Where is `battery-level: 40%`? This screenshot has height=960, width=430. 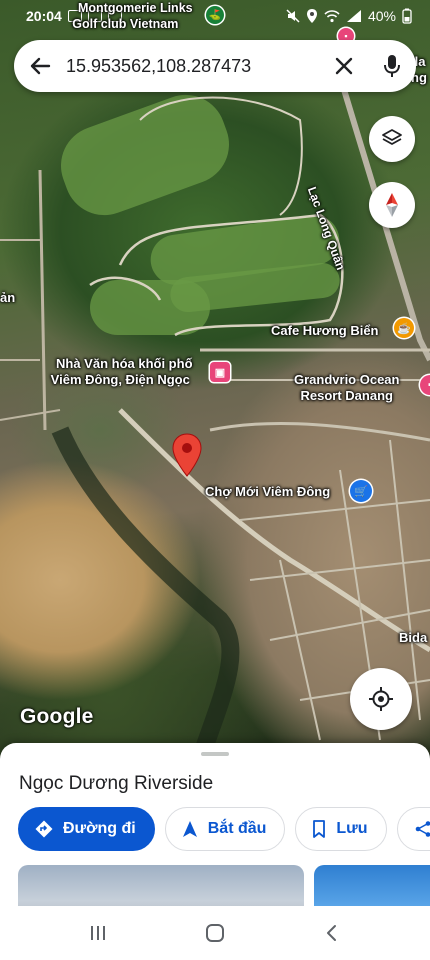 battery-level: 40% is located at coordinates (381, 16).